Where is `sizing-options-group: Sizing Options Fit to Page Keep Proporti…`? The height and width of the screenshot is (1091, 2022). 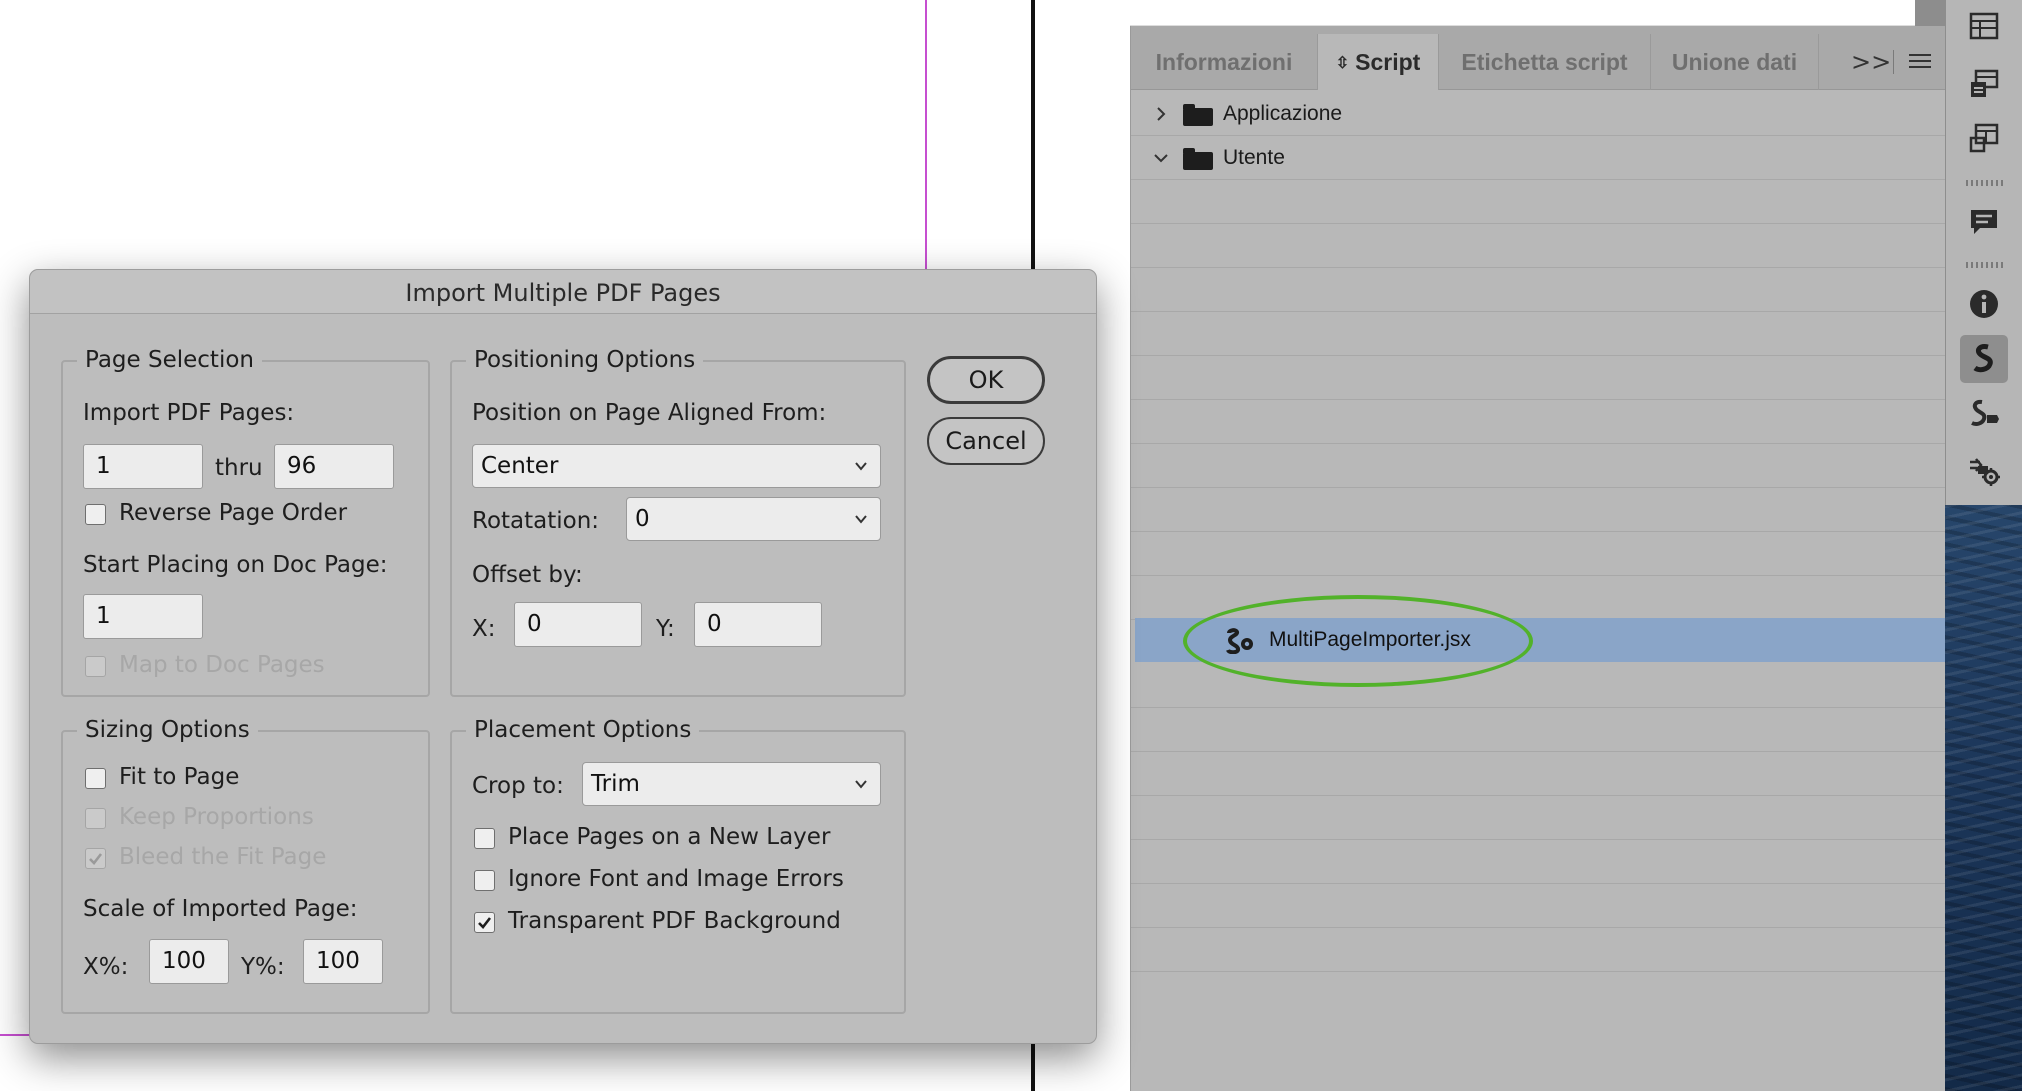
sizing-options-group: Sizing Options Fit to Page Keep Proporti… is located at coordinates (245, 864).